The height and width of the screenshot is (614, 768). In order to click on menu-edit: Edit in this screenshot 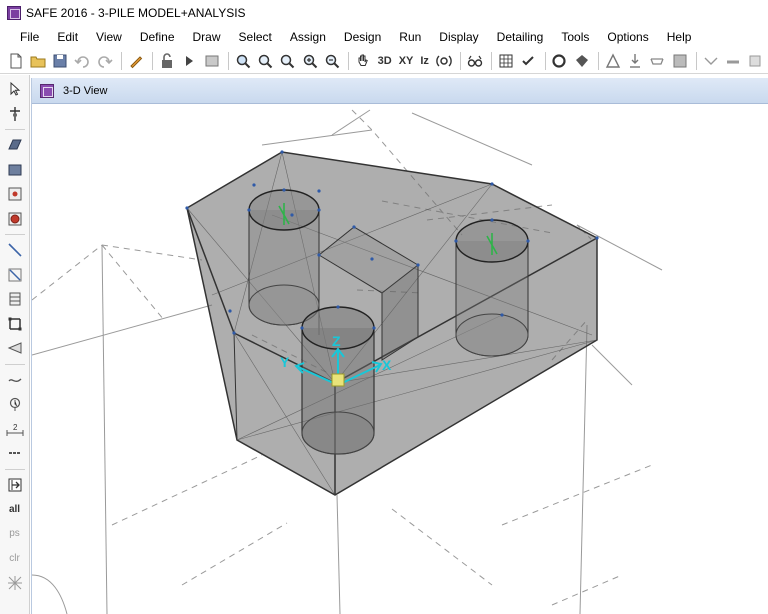, I will do `click(67, 37)`.